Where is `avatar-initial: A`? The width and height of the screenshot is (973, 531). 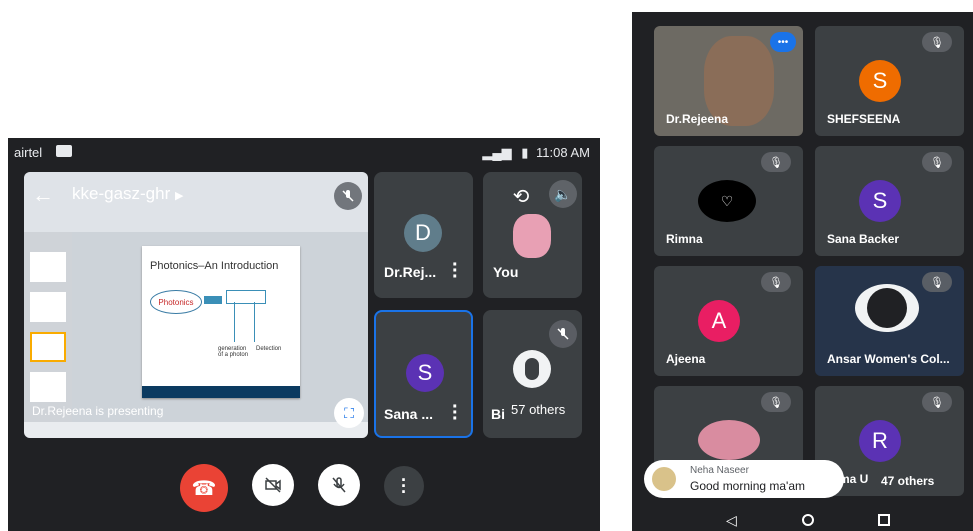
avatar-initial: A is located at coordinates (719, 320).